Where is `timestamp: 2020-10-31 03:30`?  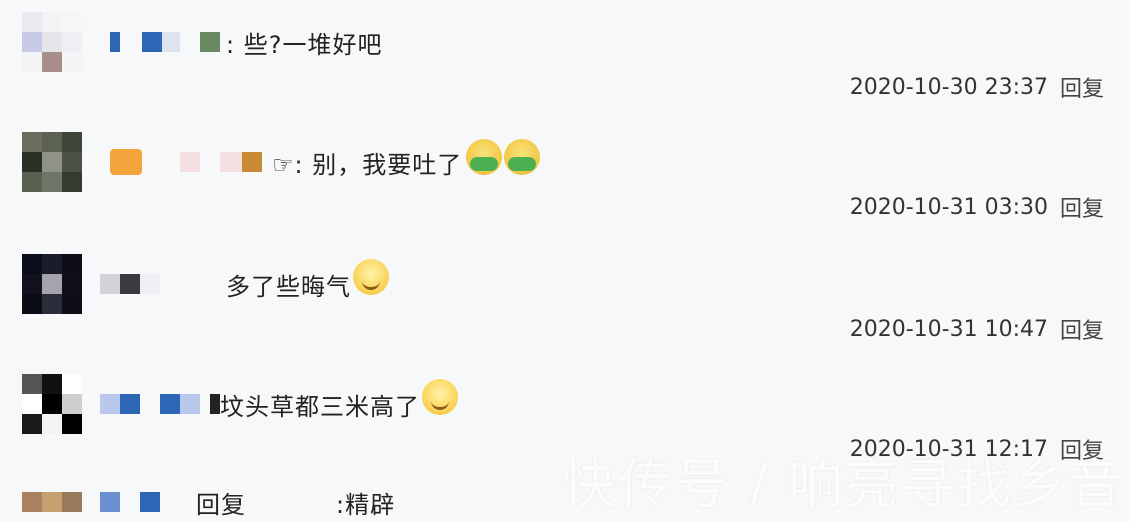
timestamp: 2020-10-31 03:30 is located at coordinates (948, 207).